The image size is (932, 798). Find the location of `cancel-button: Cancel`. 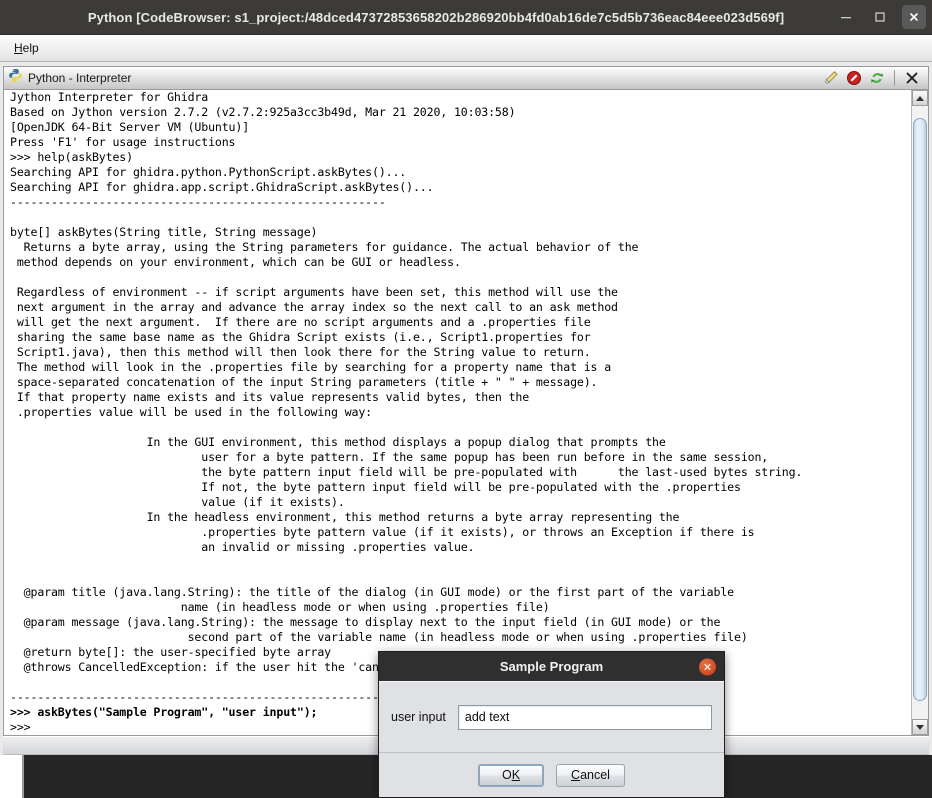

cancel-button: Cancel is located at coordinates (590, 775).